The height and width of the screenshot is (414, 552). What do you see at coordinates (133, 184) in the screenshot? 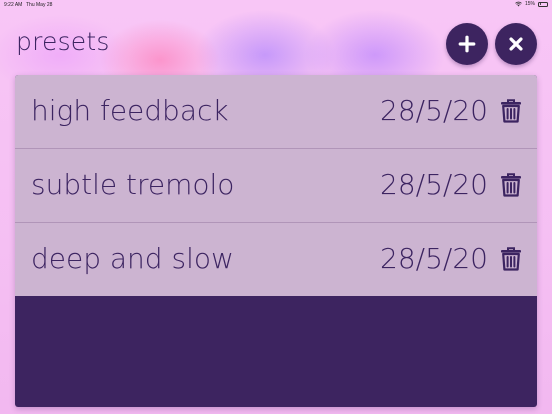
I see `preset-name: subtle tremolo` at bounding box center [133, 184].